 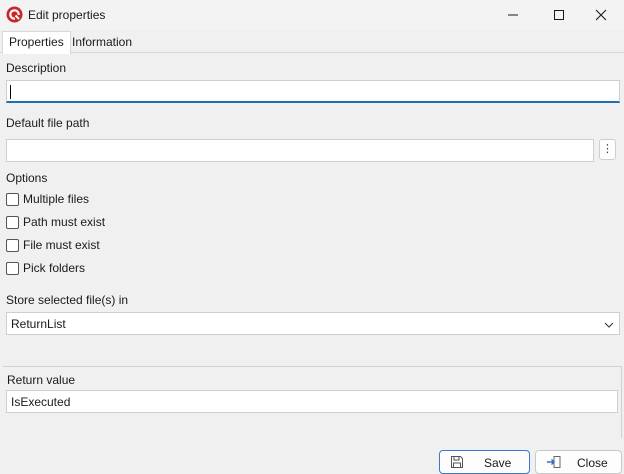 I want to click on option-label: File must exist, so click(x=61, y=245).